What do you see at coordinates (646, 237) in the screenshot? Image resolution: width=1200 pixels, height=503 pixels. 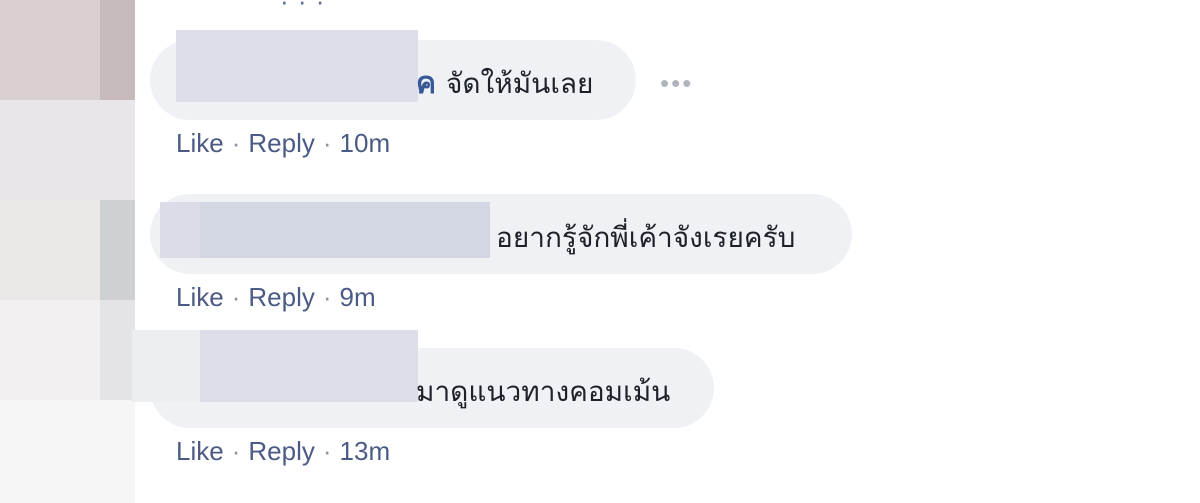 I see `comment-text: อยากรู้จักพี่เค้าจังเรยครับ` at bounding box center [646, 237].